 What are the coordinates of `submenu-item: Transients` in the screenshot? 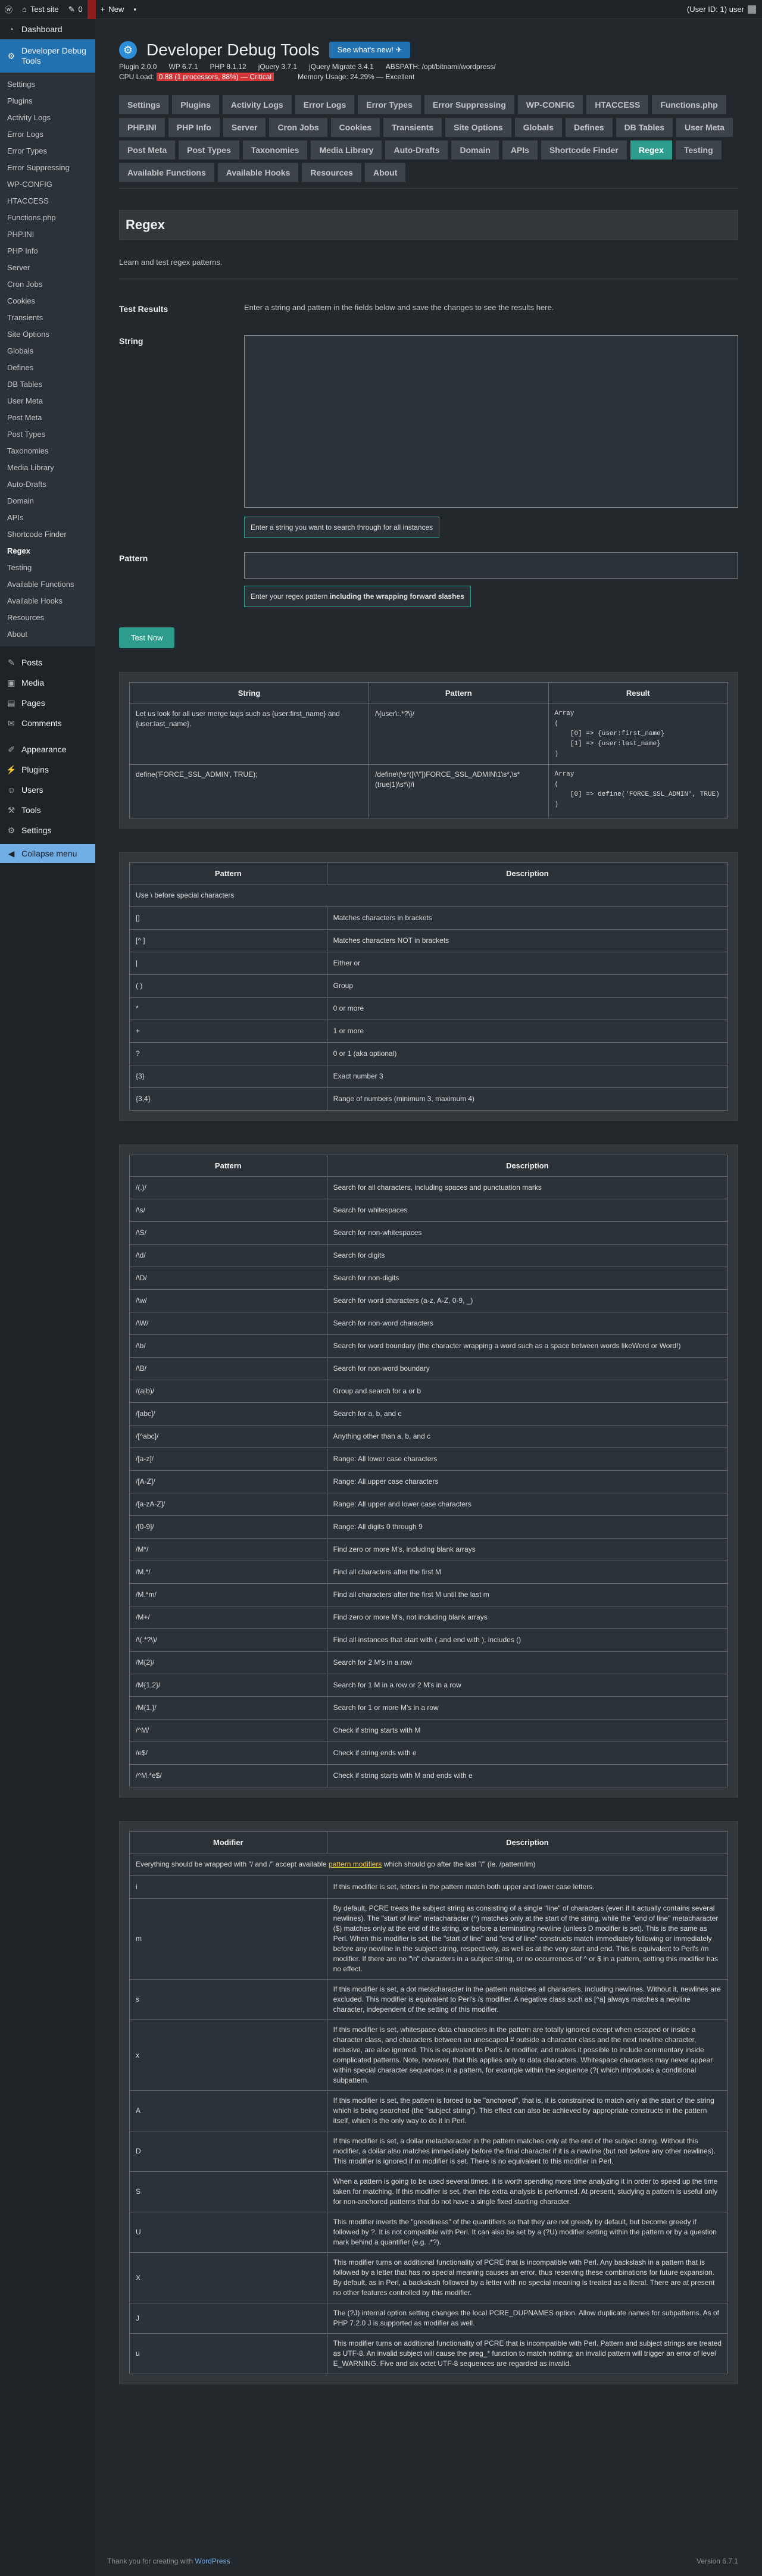 It's located at (48, 318).